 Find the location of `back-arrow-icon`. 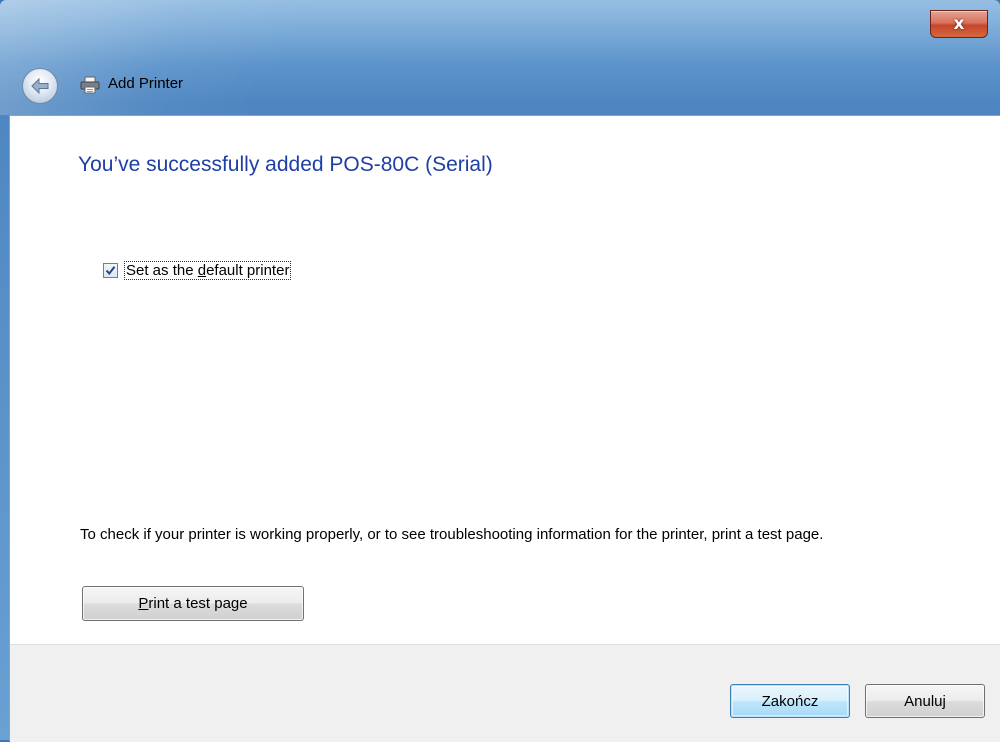

back-arrow-icon is located at coordinates (40, 86).